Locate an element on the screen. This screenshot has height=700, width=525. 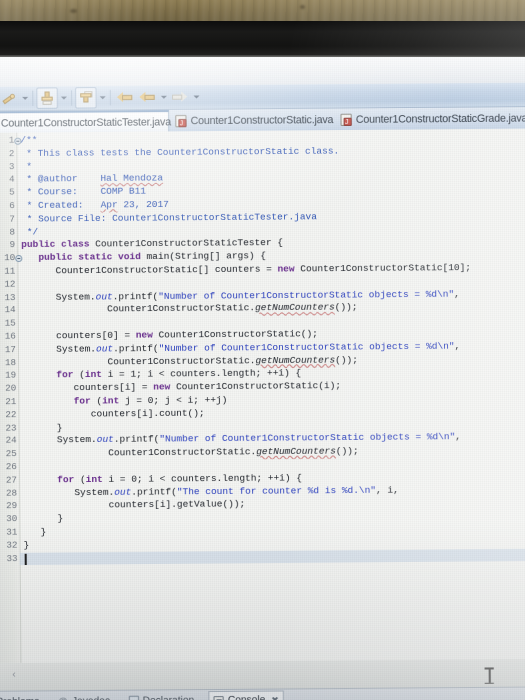
editor-tab-label: Counter1ConstructorStaticTester.java is located at coordinates (85, 122).